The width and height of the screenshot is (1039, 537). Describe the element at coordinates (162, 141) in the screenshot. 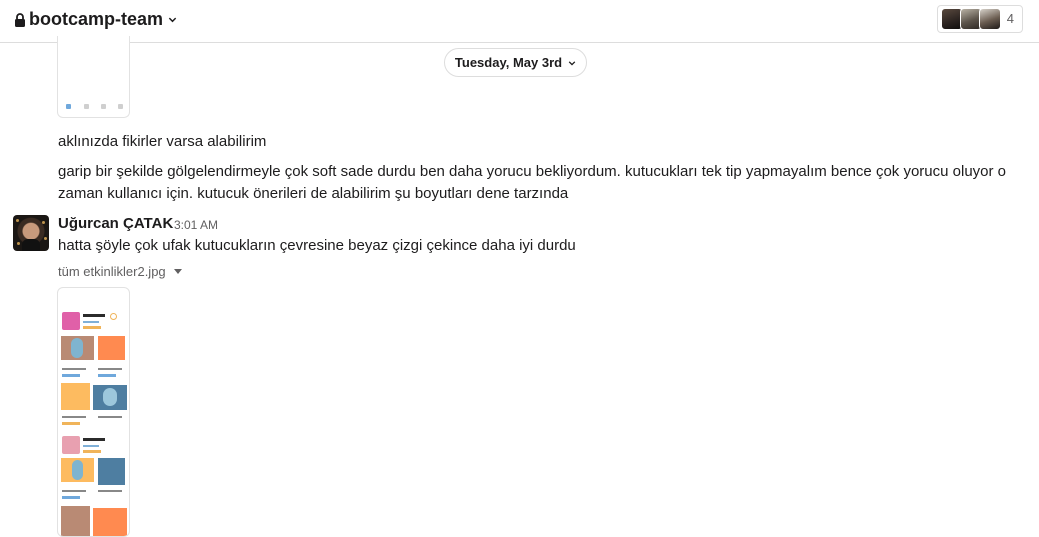

I see `message-text: aklınızda fikirler varsa alabilirim` at that location.